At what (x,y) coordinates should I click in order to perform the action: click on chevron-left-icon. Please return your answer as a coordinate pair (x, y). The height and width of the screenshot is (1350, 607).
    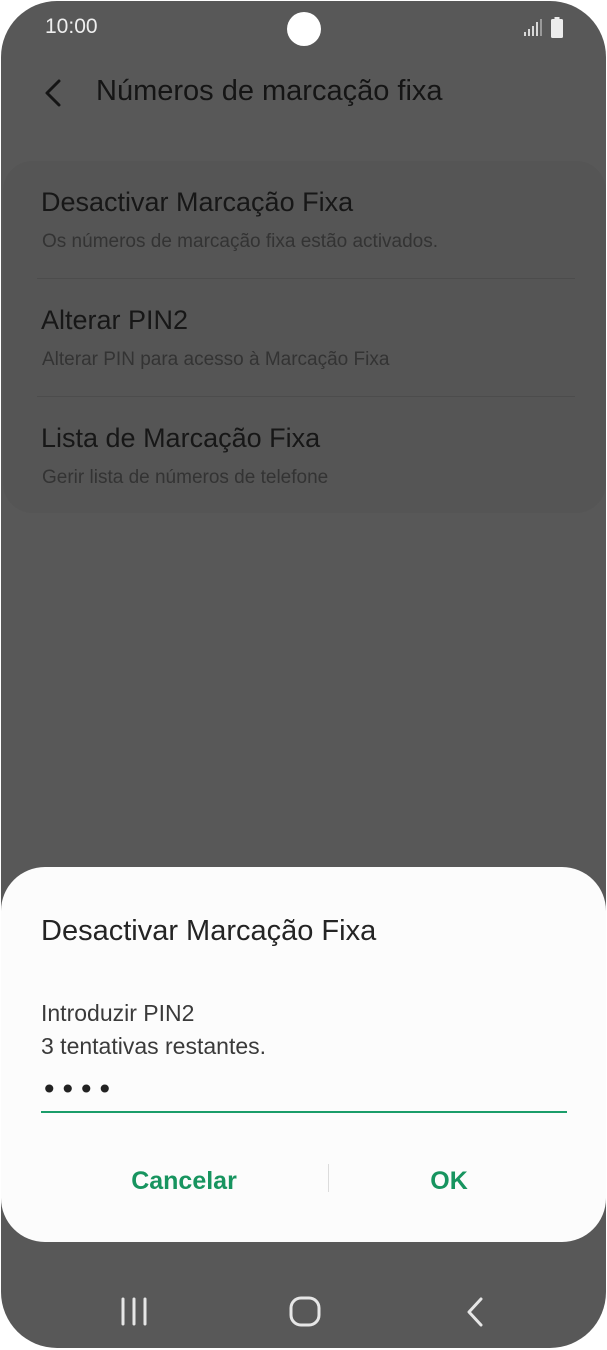
    Looking at the image, I should click on (53, 93).